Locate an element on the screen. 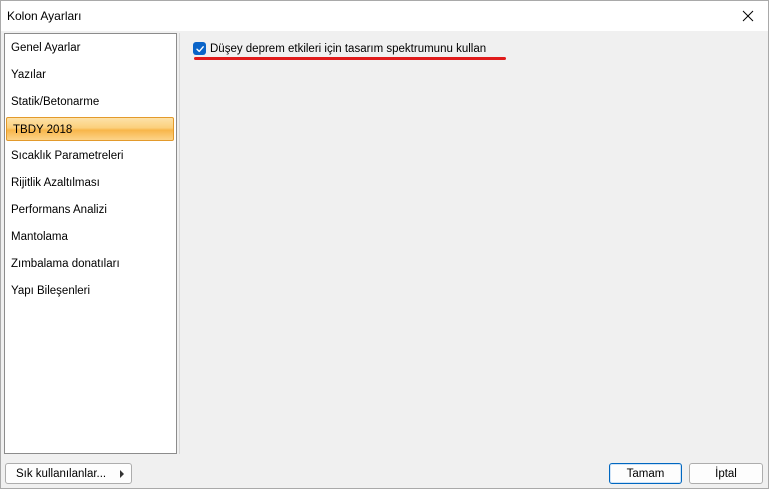  ok-button-label: Tamam is located at coordinates (645, 473).